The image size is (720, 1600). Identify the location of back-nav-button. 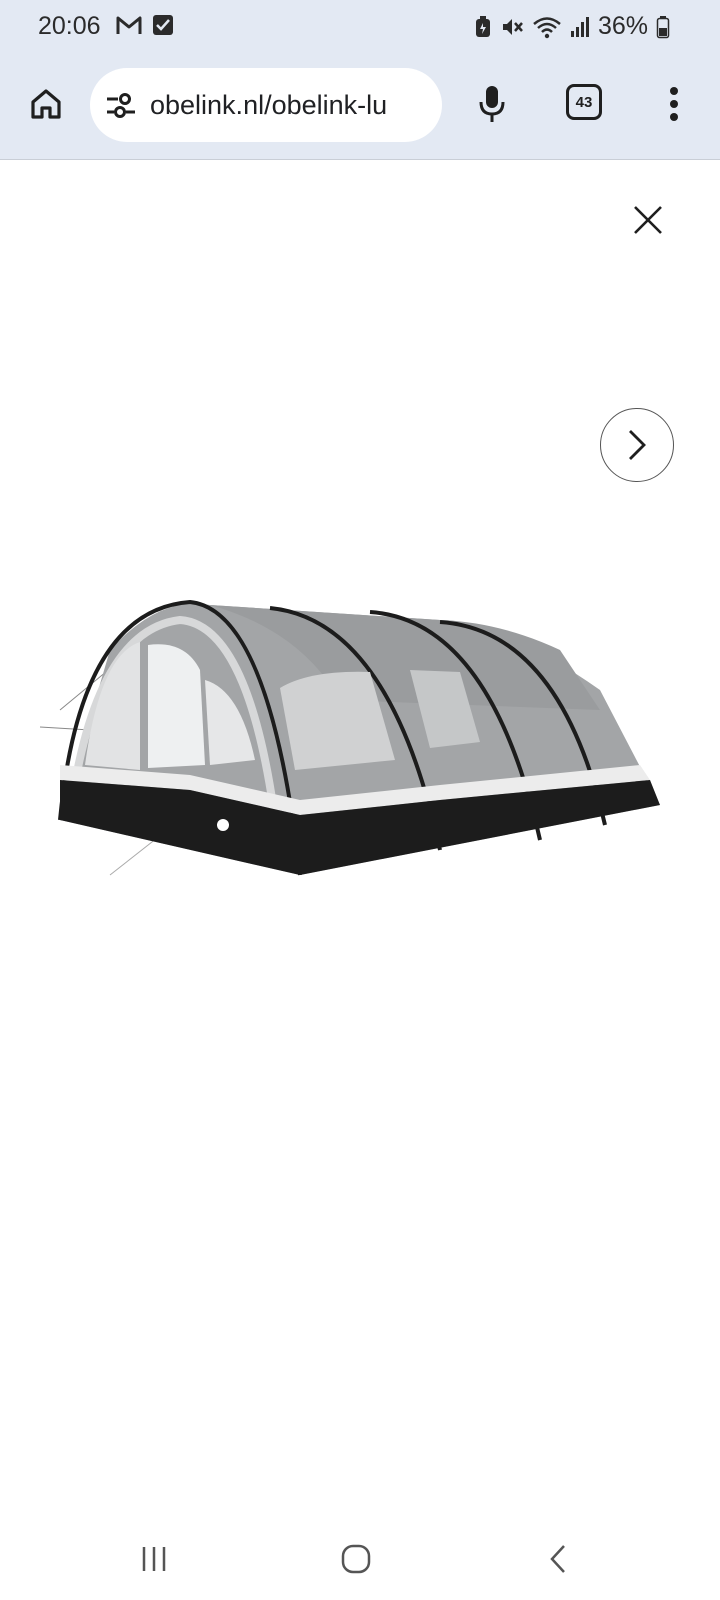
(558, 1559).